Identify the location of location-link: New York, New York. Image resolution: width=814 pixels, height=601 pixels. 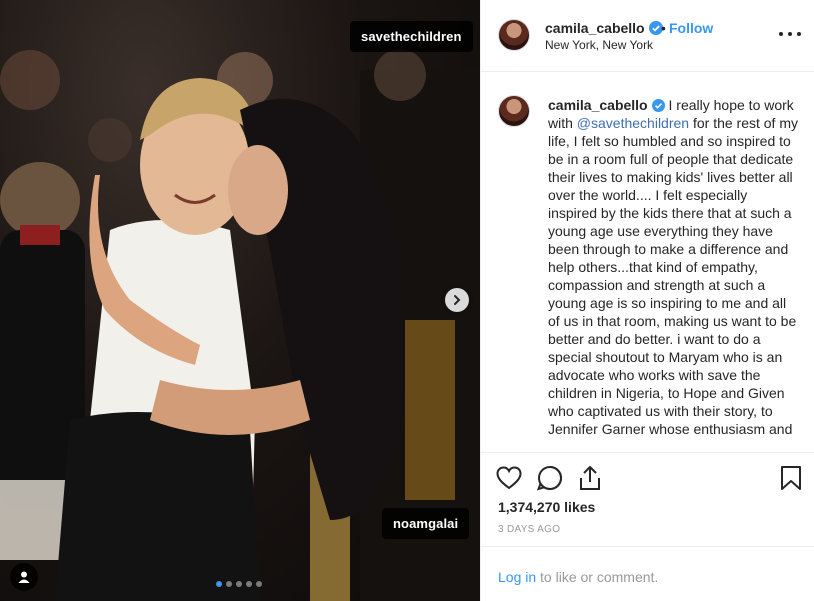
(599, 45).